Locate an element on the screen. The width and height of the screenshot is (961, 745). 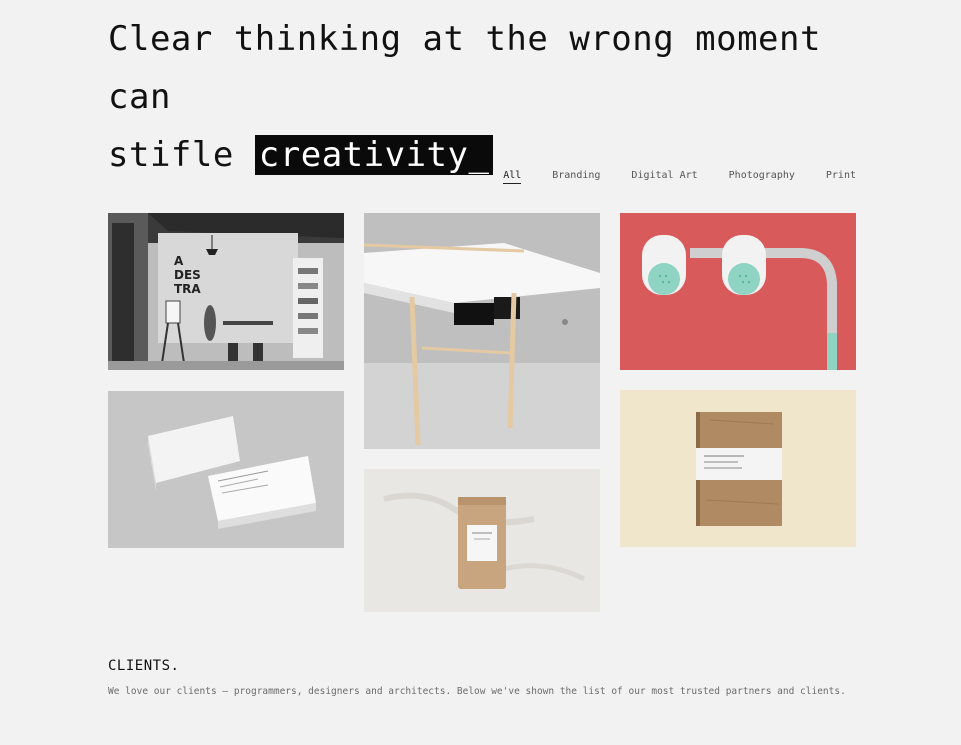
lamps-image is located at coordinates (738, 291).